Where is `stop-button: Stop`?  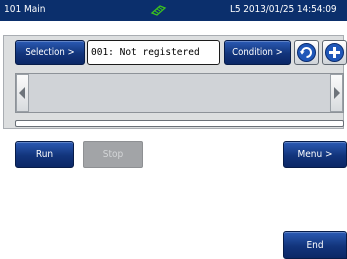 stop-button: Stop is located at coordinates (113, 154).